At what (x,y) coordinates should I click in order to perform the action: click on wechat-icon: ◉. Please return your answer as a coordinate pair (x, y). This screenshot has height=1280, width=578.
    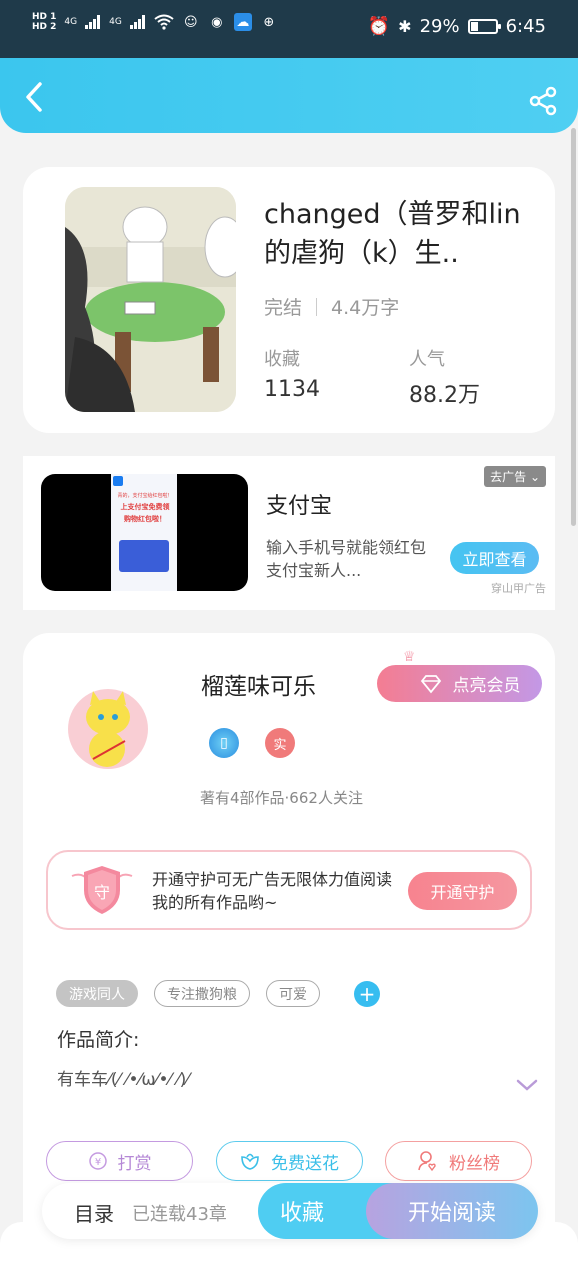
    Looking at the image, I should click on (217, 22).